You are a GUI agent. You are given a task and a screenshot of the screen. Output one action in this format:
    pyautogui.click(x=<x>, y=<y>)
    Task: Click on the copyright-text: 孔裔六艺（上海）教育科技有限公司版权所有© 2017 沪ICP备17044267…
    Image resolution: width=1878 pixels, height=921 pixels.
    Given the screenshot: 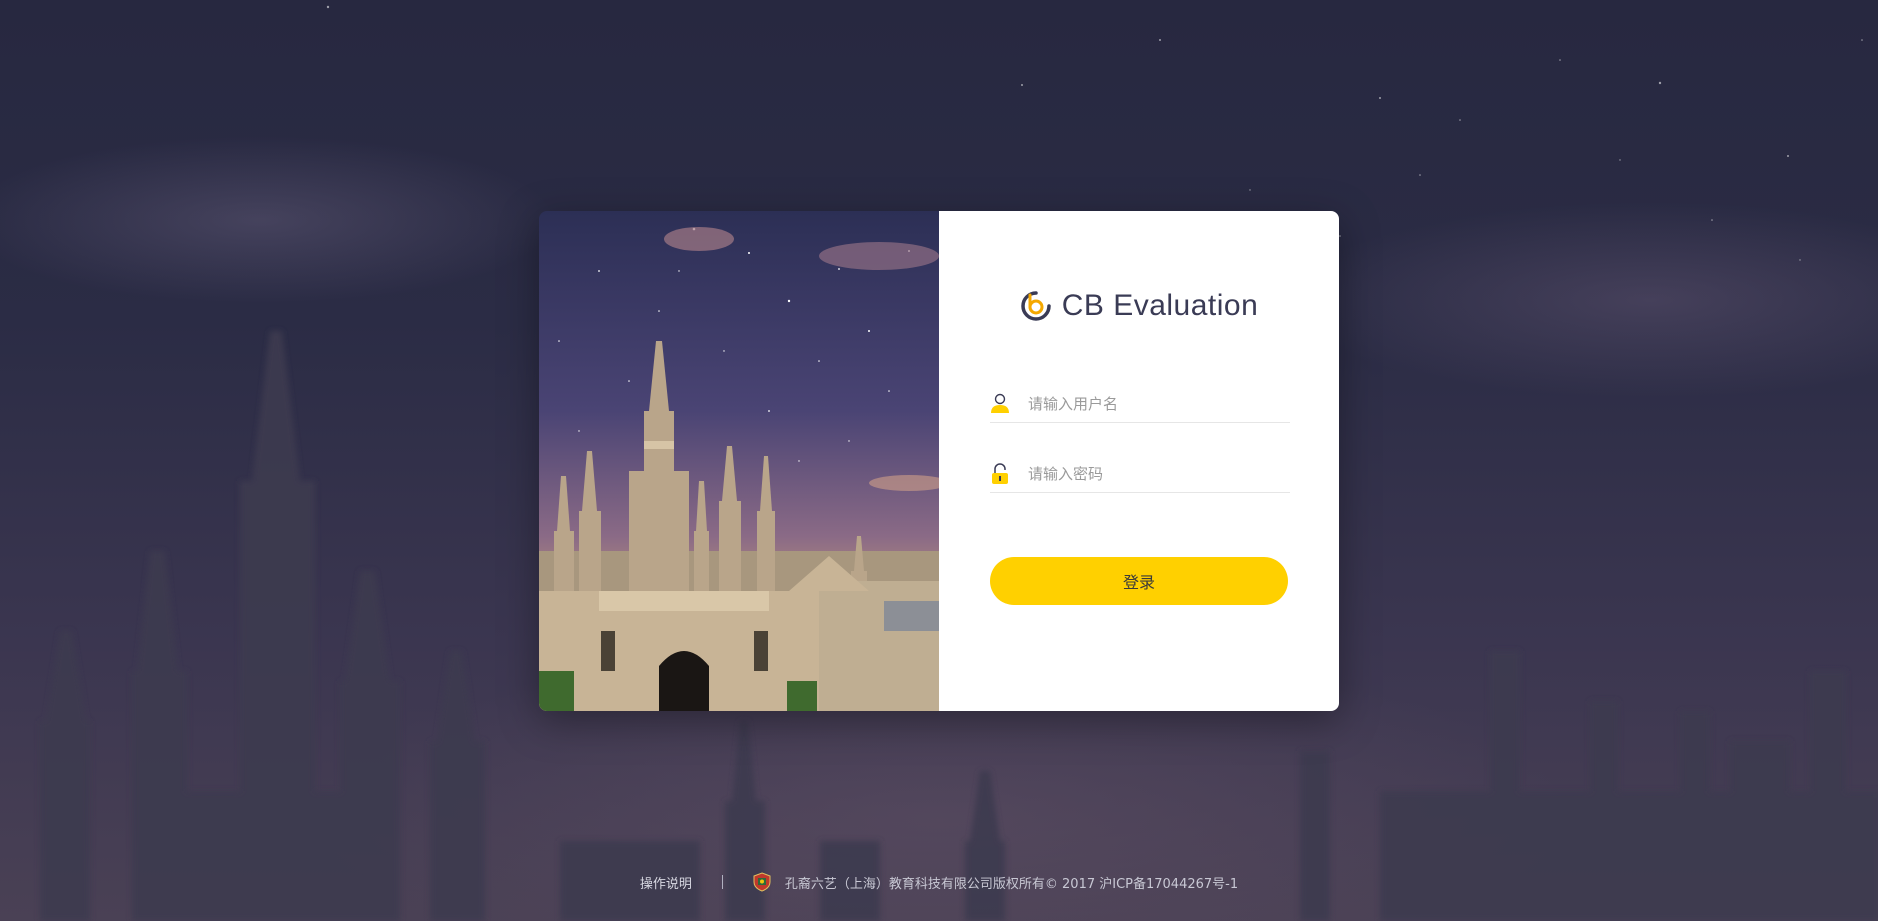 What is the action you would take?
    pyautogui.click(x=1011, y=884)
    